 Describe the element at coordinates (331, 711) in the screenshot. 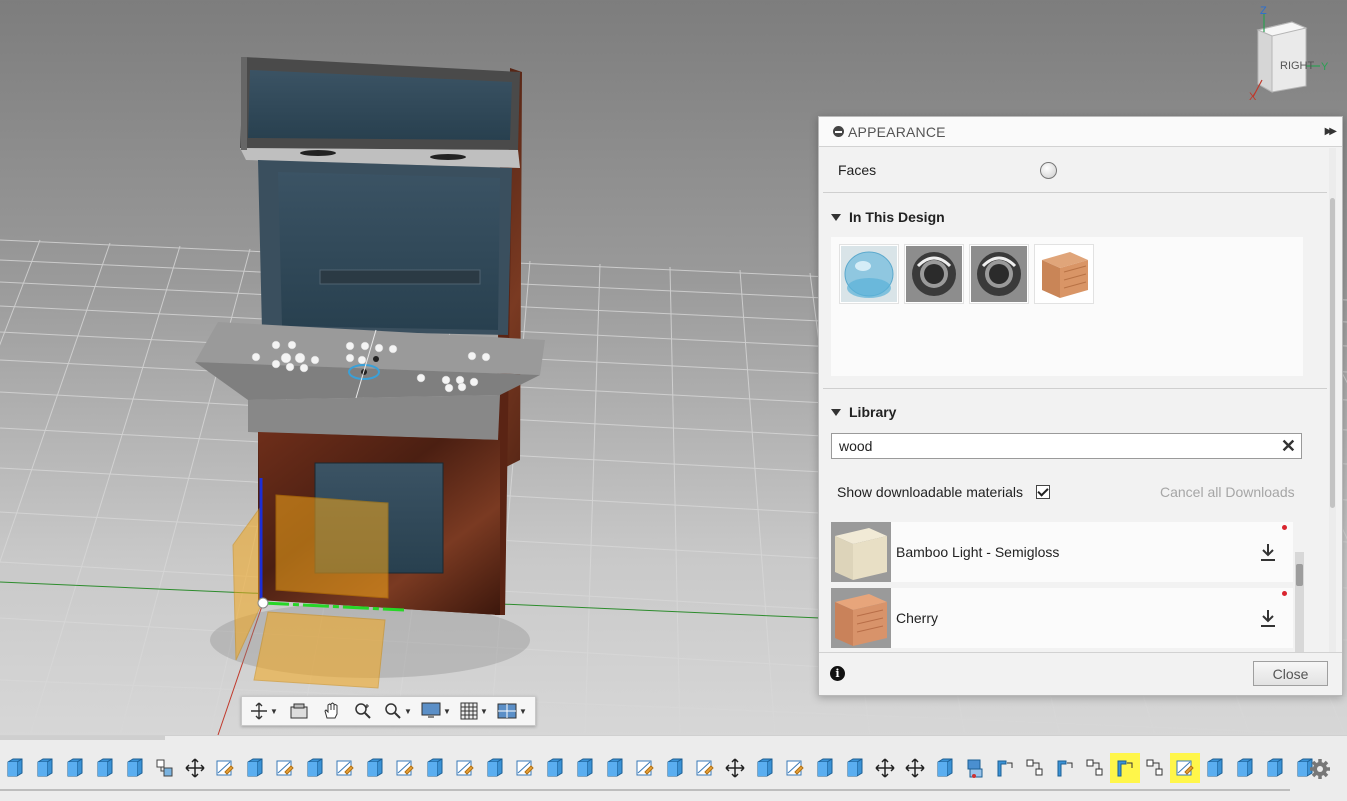

I see `pan-button` at that location.